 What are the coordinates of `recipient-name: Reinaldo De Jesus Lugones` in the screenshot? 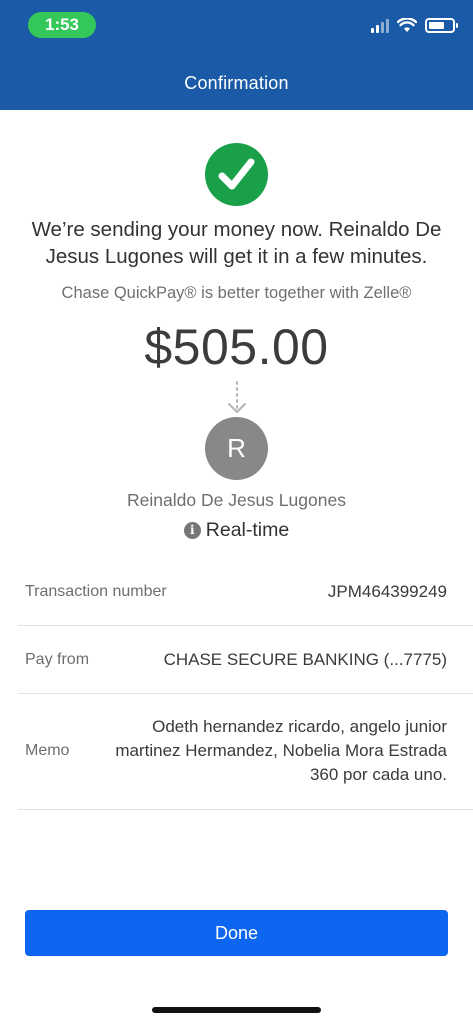 It's located at (236, 500).